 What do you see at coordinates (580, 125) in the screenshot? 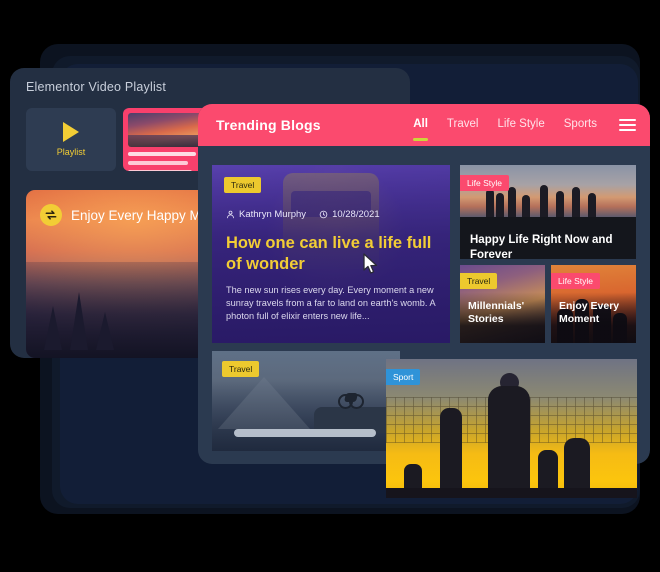
I see `nav-item-sports: Sports` at bounding box center [580, 125].